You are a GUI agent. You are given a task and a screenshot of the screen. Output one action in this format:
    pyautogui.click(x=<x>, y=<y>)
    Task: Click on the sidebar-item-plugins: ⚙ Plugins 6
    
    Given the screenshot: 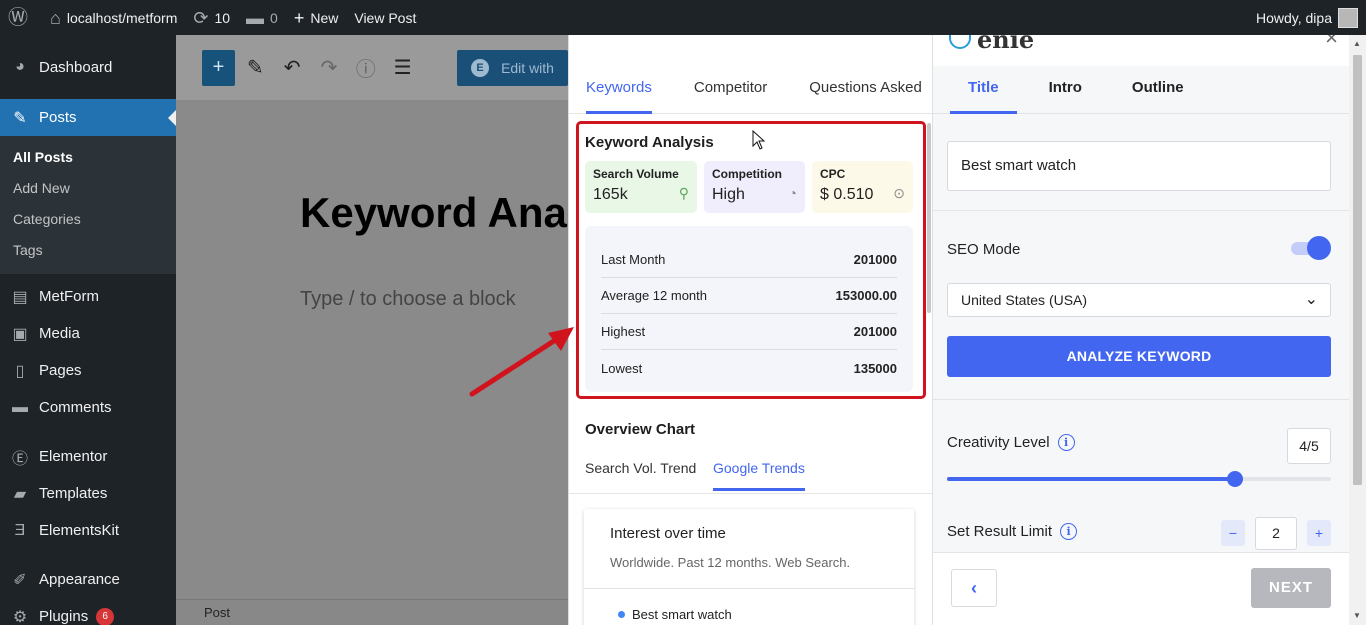 What is the action you would take?
    pyautogui.click(x=88, y=611)
    